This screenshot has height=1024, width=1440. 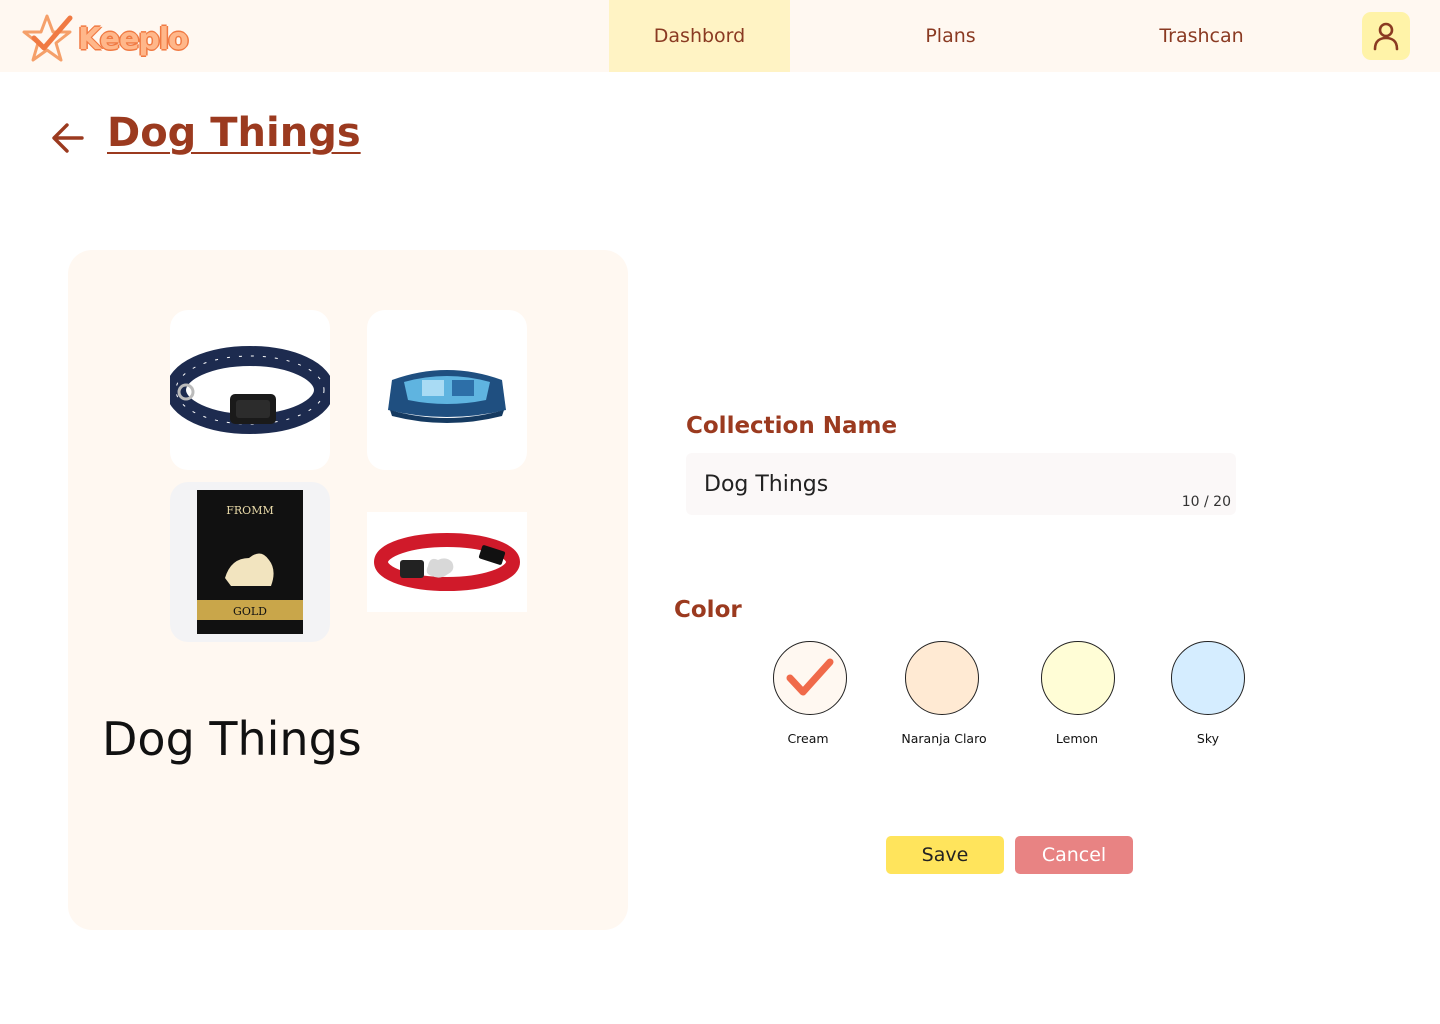 I want to click on color-swatch-sky, so click(x=1208, y=678).